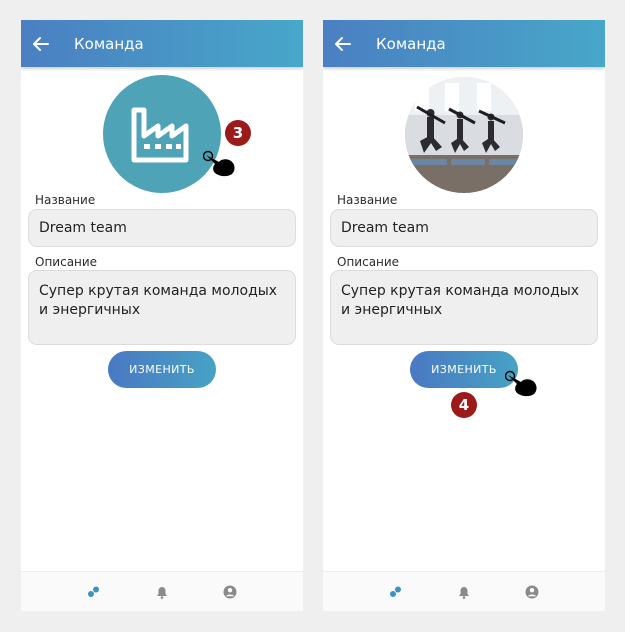 Image resolution: width=625 pixels, height=632 pixels. I want to click on step-number: 4, so click(464, 405).